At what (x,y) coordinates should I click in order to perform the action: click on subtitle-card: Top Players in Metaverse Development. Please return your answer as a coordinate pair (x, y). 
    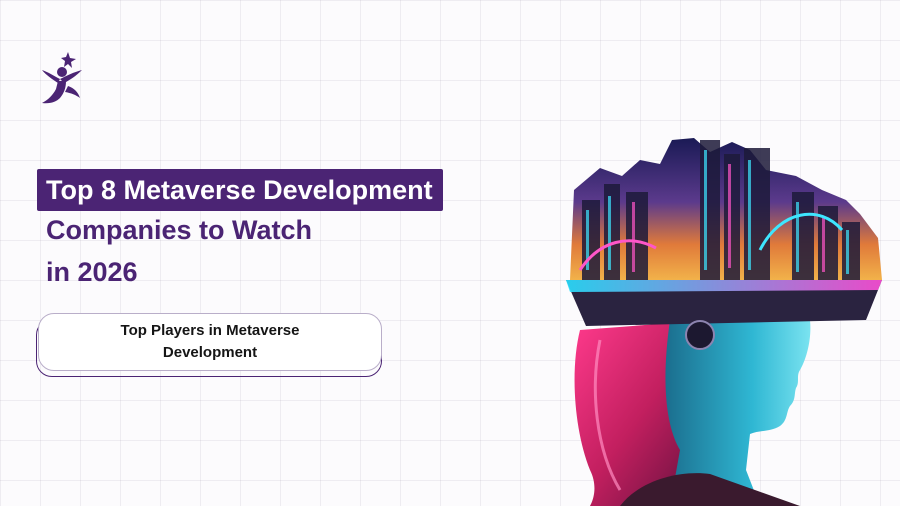
    Looking at the image, I should click on (210, 342).